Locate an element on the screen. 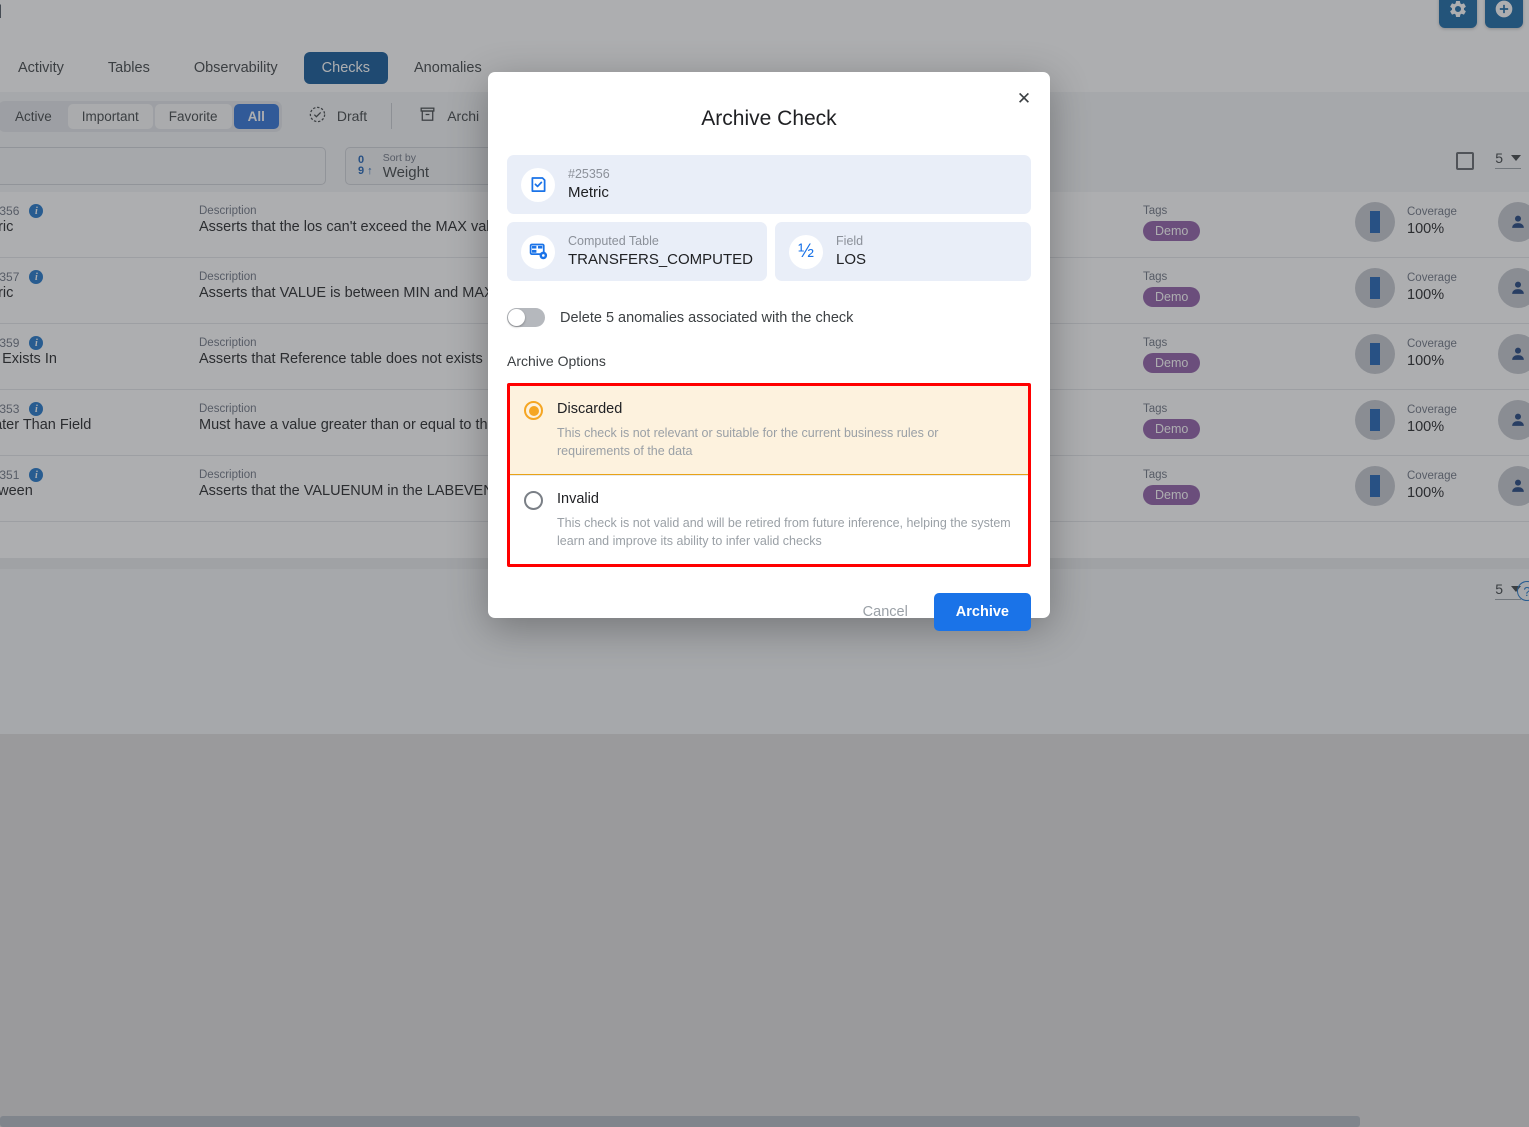  cancel-button: Cancel is located at coordinates (885, 612).